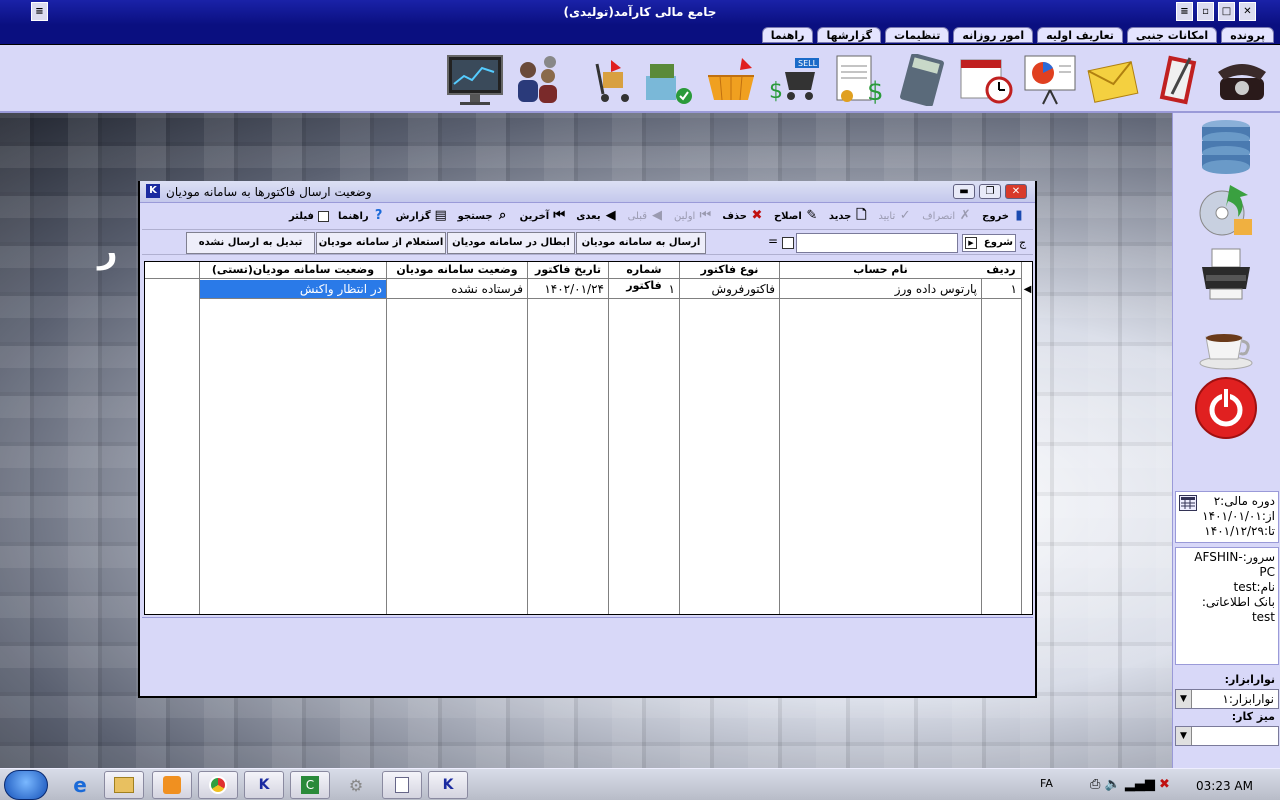  I want to click on cell-invoice-number: ۱, so click(644, 289).